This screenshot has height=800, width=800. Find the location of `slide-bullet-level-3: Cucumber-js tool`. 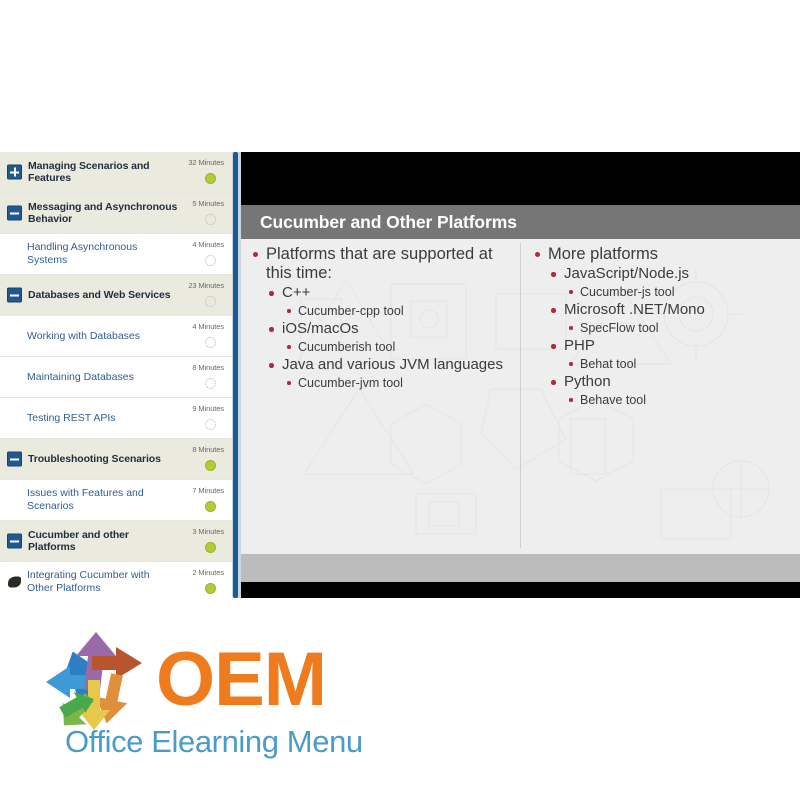

slide-bullet-level-3: Cucumber-js tool is located at coordinates (677, 292).